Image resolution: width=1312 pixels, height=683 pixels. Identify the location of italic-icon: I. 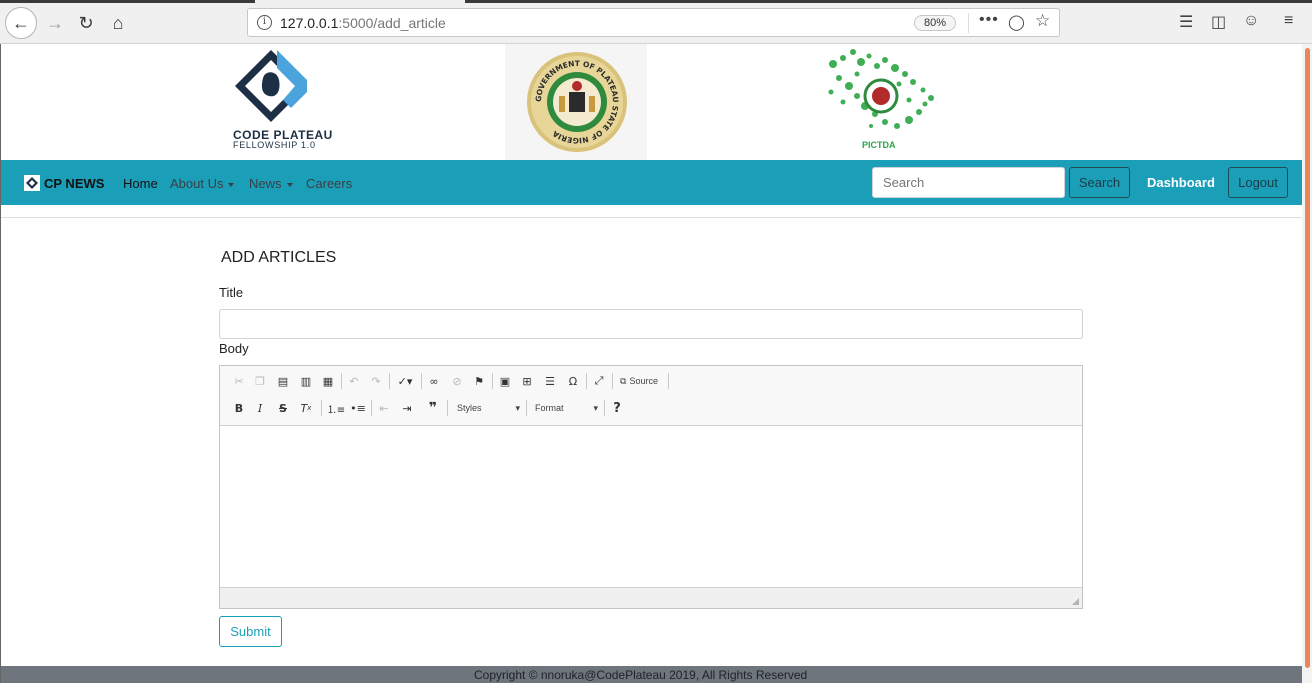
(260, 408).